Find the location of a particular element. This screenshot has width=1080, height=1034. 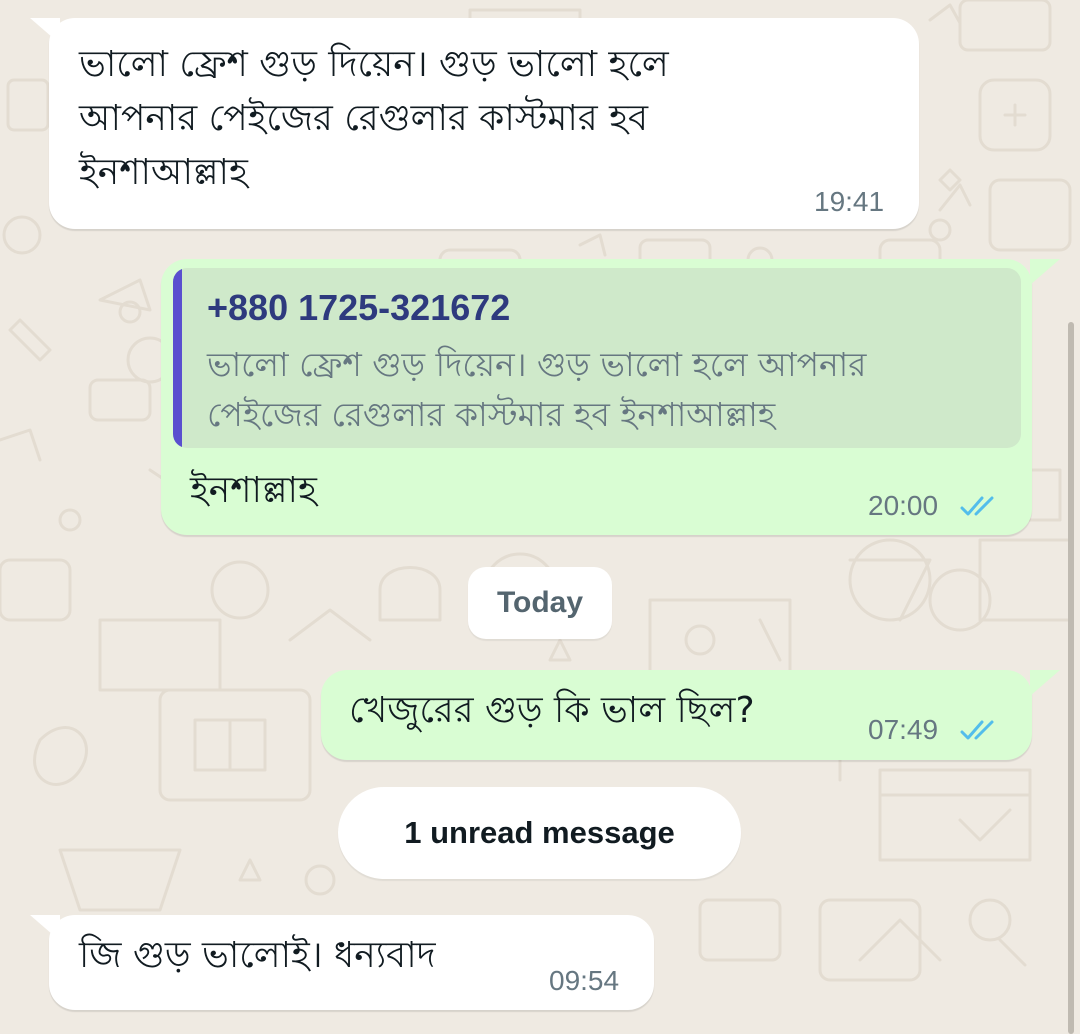

message-timestamp: 07:49 is located at coordinates (903, 729).